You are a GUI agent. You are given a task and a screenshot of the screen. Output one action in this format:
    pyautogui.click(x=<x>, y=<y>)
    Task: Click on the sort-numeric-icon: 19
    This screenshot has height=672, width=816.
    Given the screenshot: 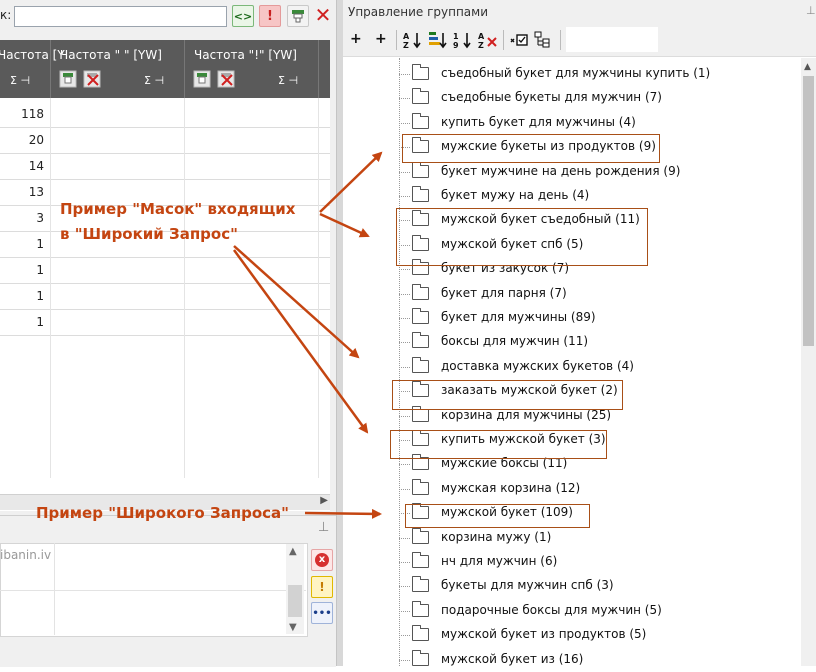 What is the action you would take?
    pyautogui.click(x=463, y=40)
    